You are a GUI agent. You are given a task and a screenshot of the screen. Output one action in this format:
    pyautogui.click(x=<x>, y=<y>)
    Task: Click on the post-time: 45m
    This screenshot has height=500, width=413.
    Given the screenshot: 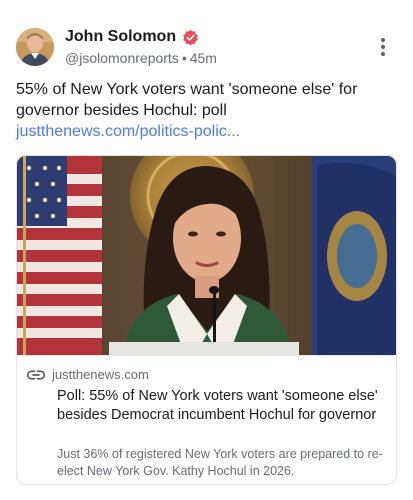 What is the action you would take?
    pyautogui.click(x=203, y=58)
    